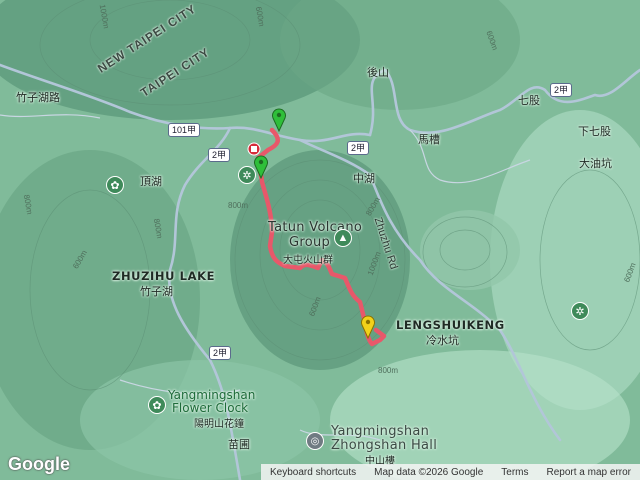  I want to click on route-2jia-shield-1: 2甲, so click(219, 155).